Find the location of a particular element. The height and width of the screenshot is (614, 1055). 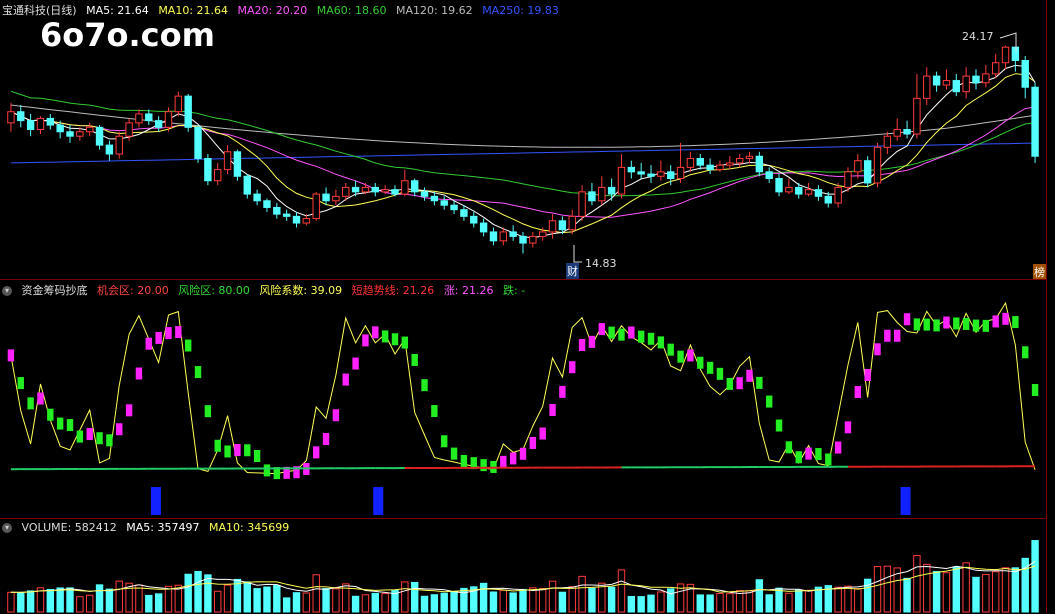

low-arrow is located at coordinates (578, 253).